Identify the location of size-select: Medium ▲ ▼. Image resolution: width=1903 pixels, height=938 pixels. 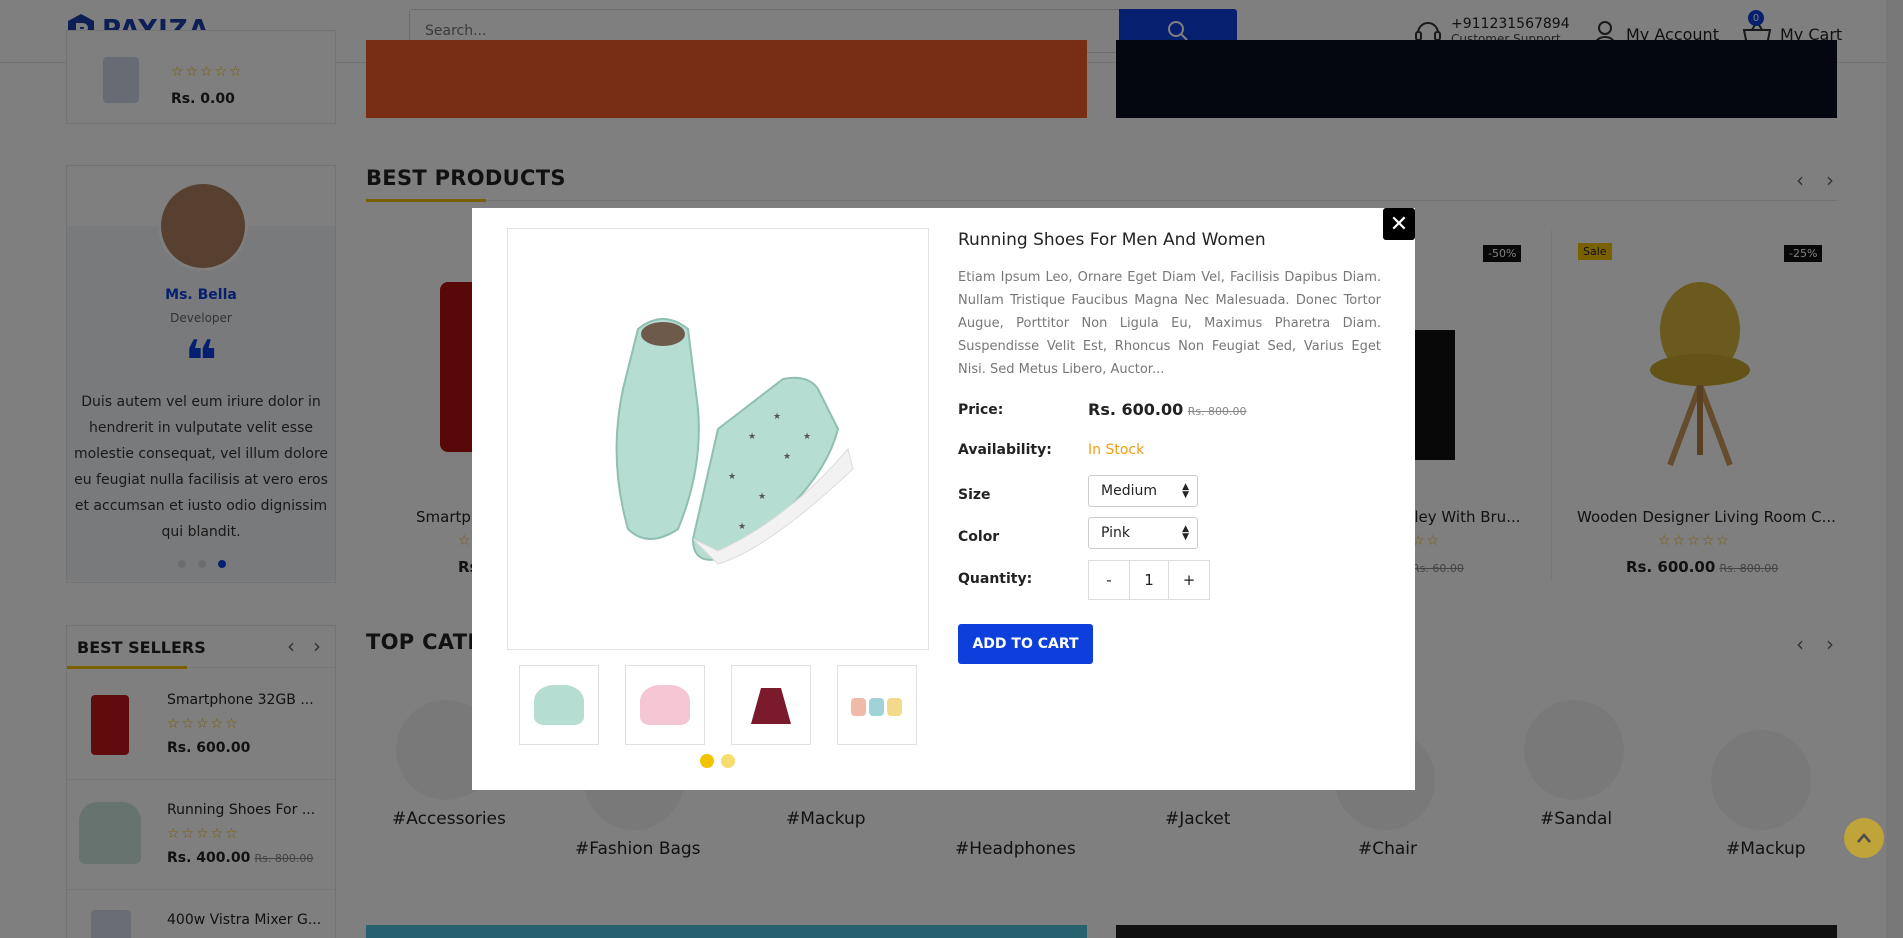
(1143, 491).